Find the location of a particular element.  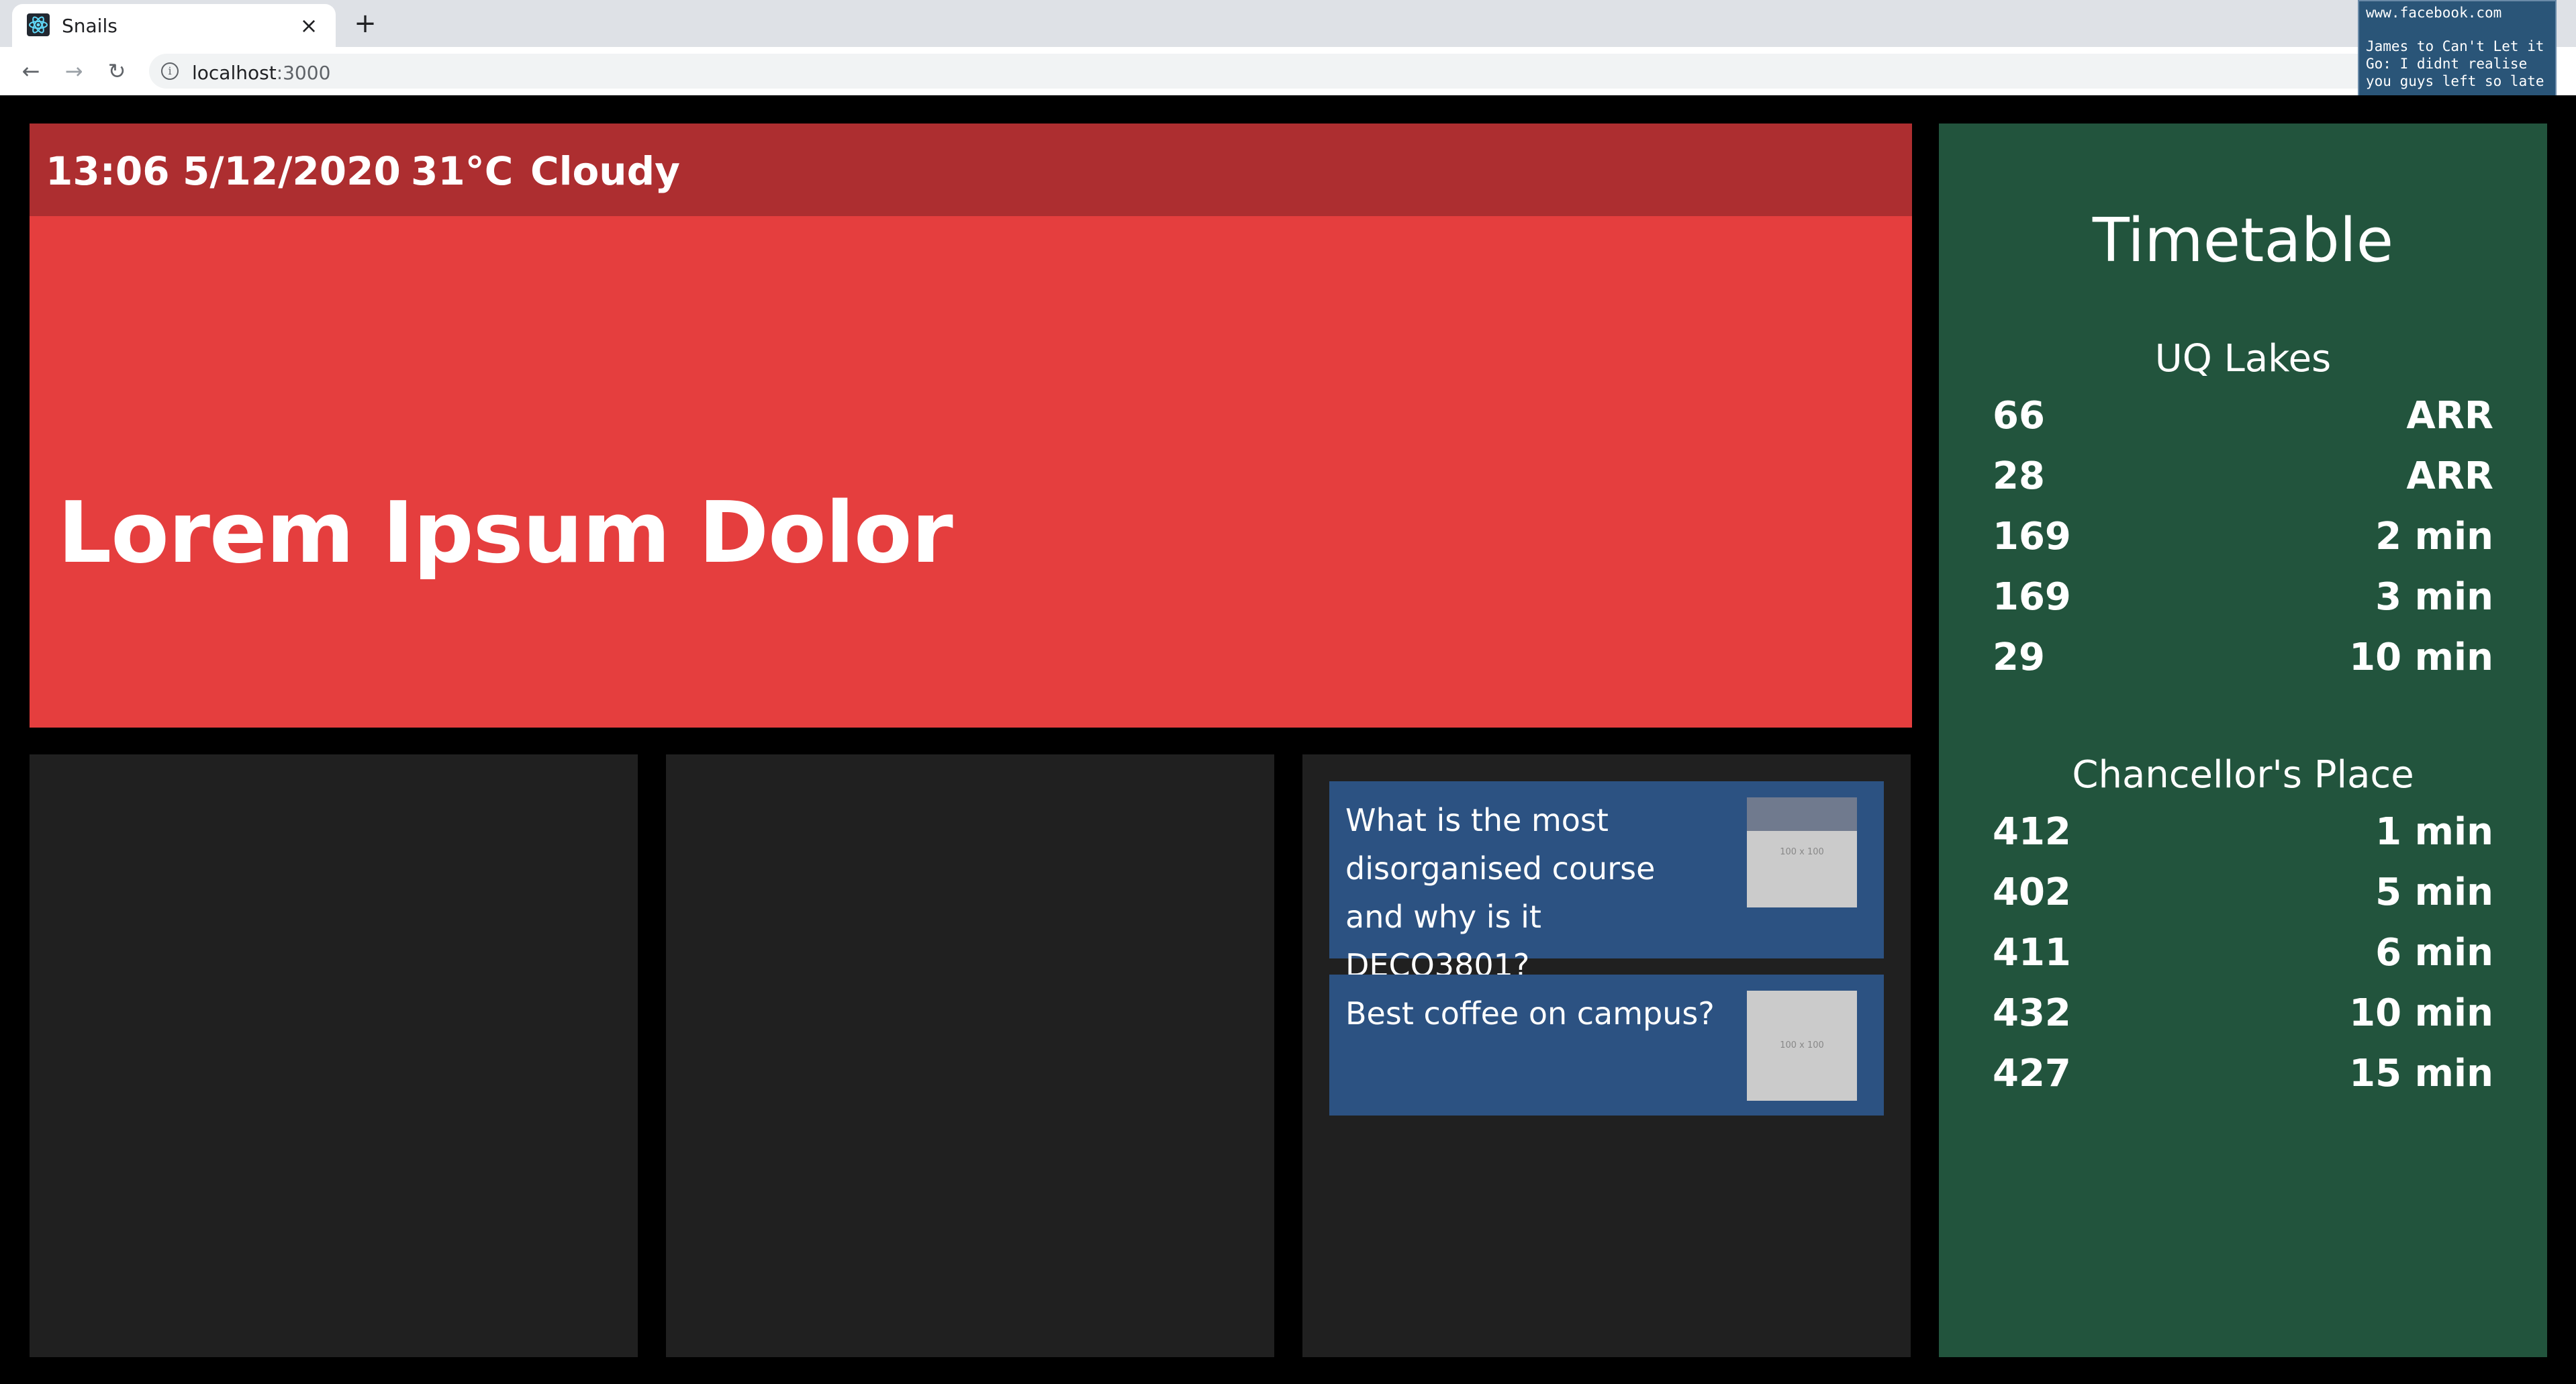

url-port: :3000 is located at coordinates (303, 73).